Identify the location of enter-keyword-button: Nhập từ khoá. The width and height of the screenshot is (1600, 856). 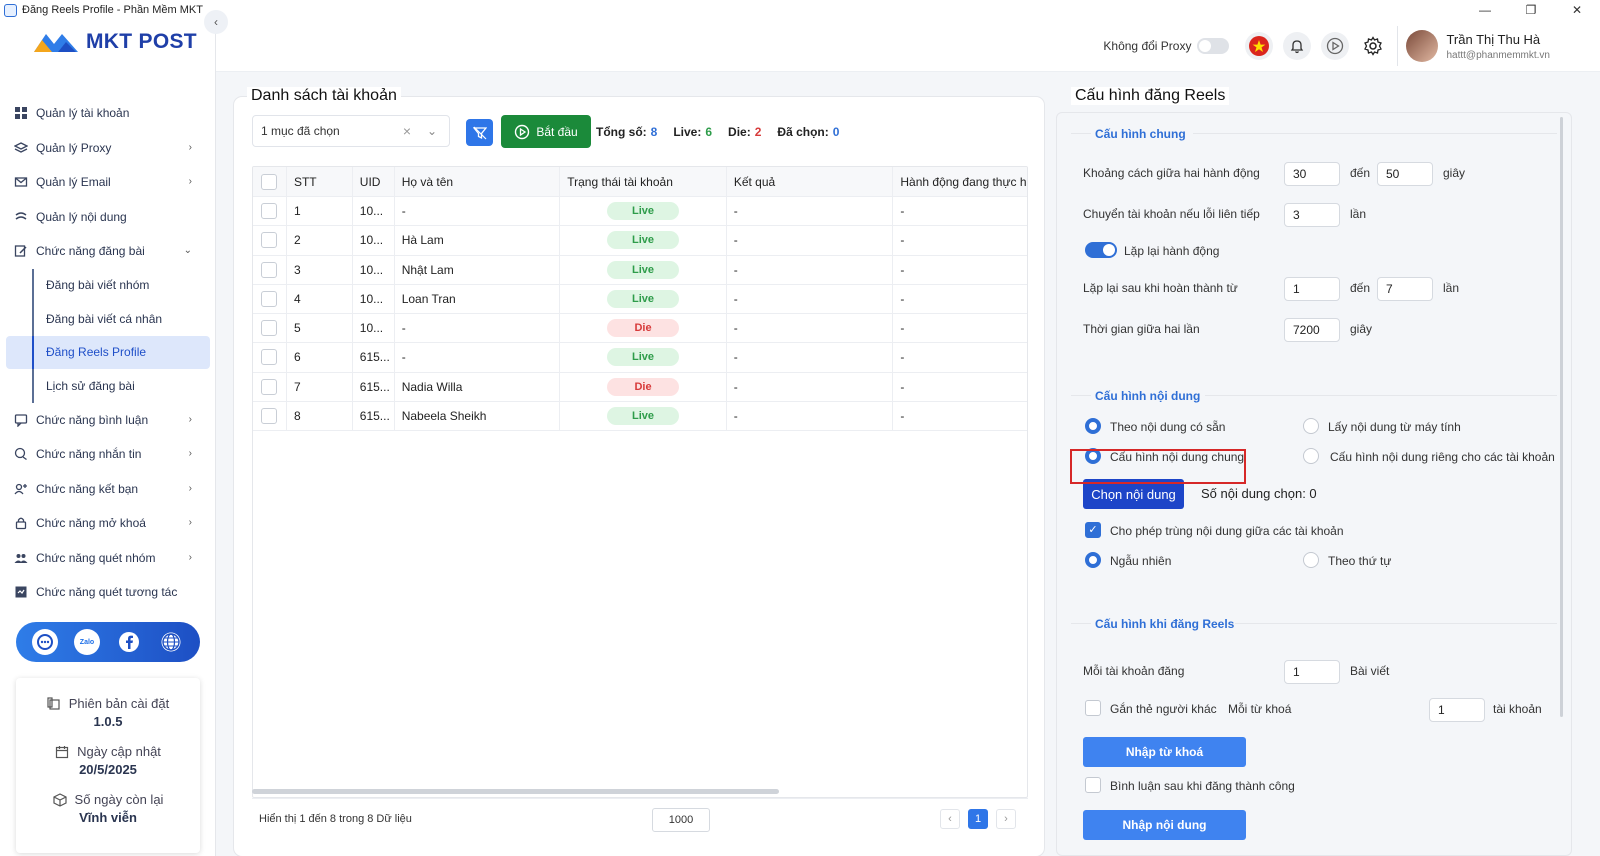
(1164, 752).